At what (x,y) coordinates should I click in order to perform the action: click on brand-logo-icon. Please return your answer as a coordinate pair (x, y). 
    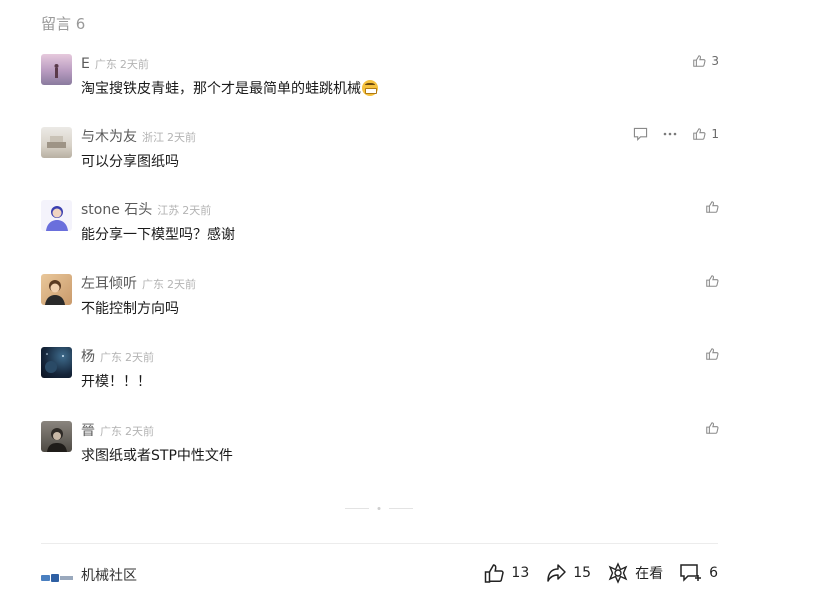
    Looking at the image, I should click on (57, 575).